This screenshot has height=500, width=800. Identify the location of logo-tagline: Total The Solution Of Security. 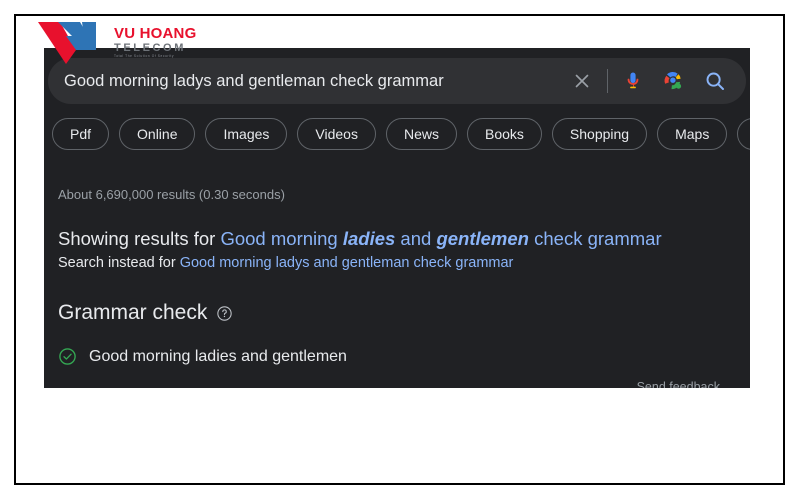
(144, 56).